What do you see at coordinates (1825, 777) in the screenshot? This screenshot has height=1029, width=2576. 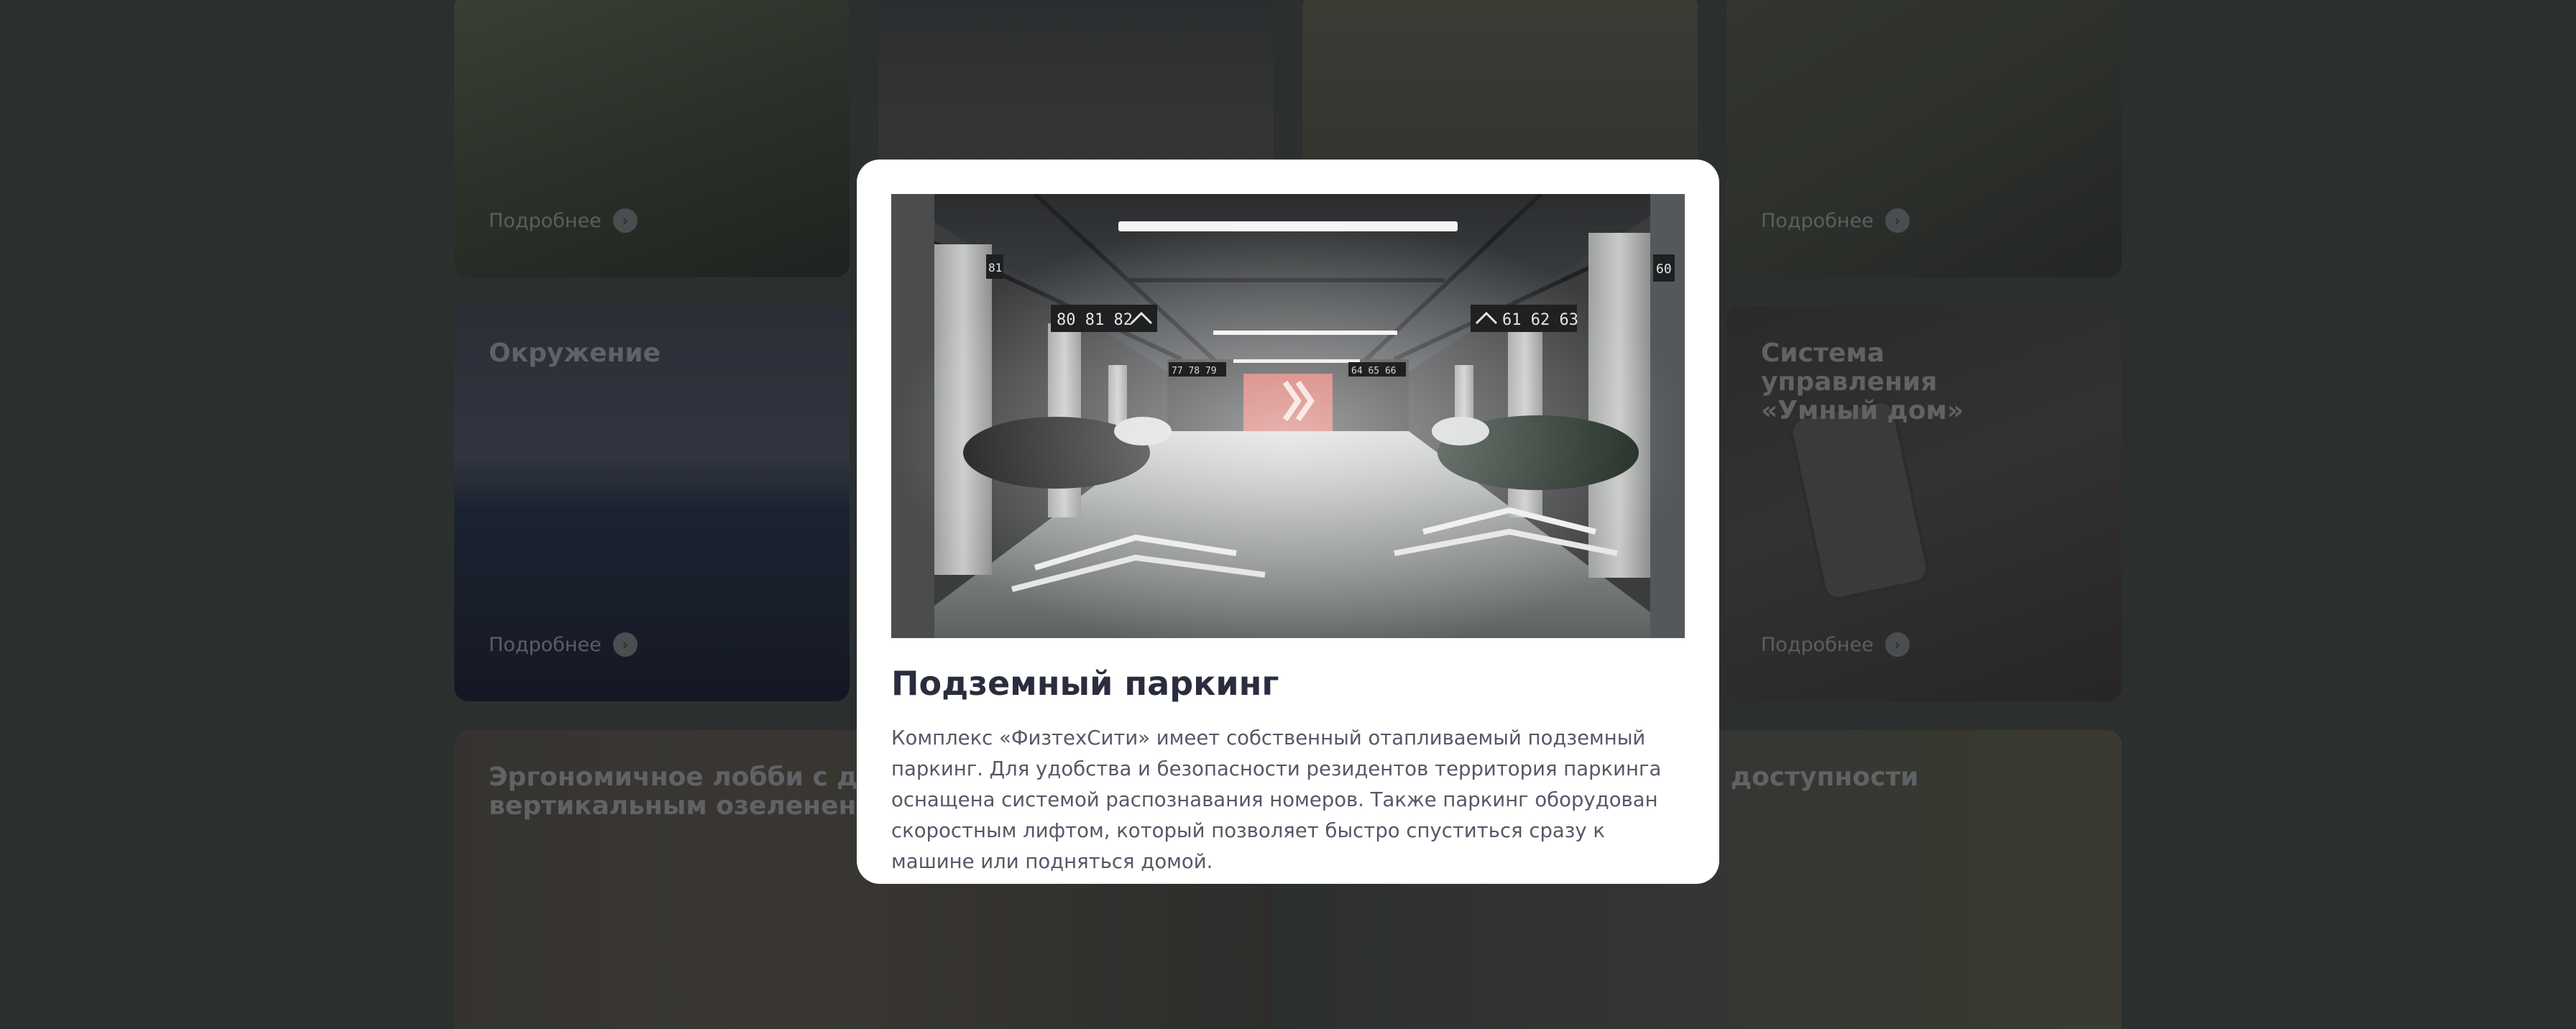 I see `card-title: доступности` at bounding box center [1825, 777].